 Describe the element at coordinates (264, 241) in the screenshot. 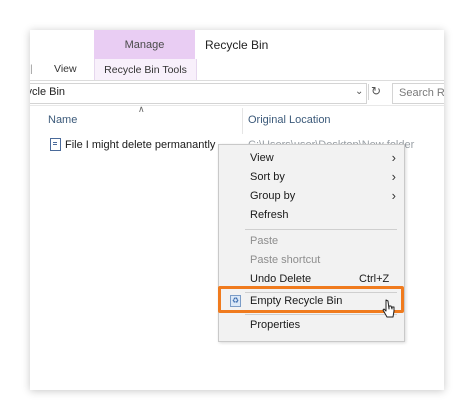

I see `menu-item-label: Paste` at that location.